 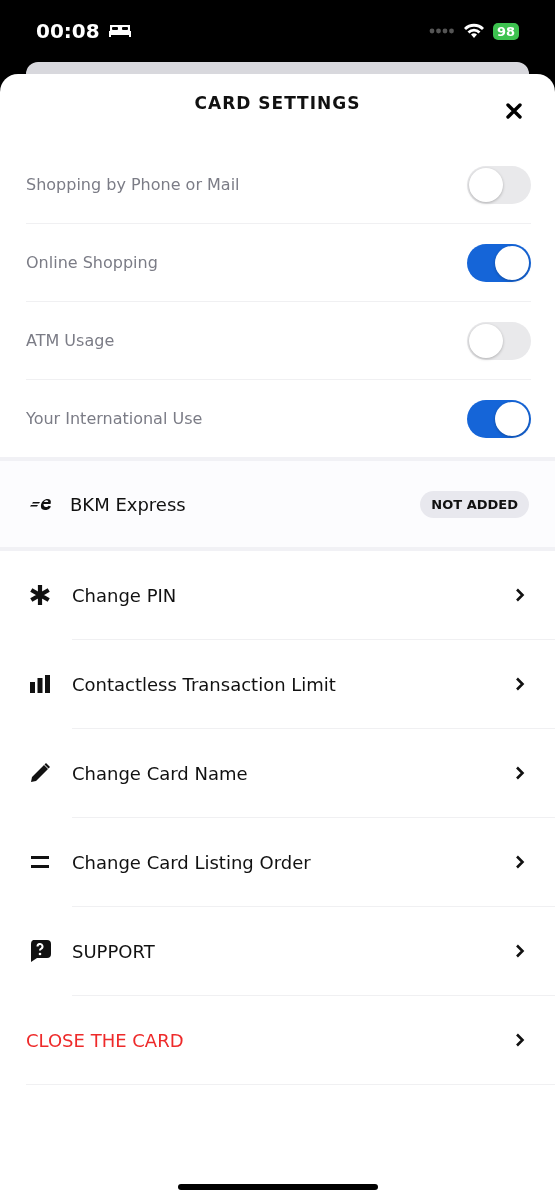 What do you see at coordinates (313, 773) in the screenshot?
I see `menu-item: Change Card Name` at bounding box center [313, 773].